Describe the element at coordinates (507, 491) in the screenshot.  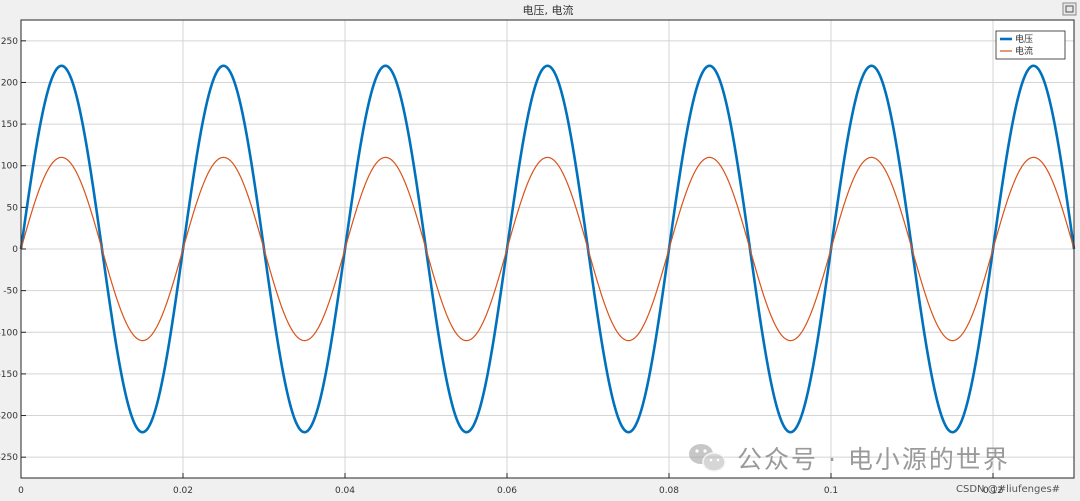
I see `x-tick-label: 0.06` at that location.